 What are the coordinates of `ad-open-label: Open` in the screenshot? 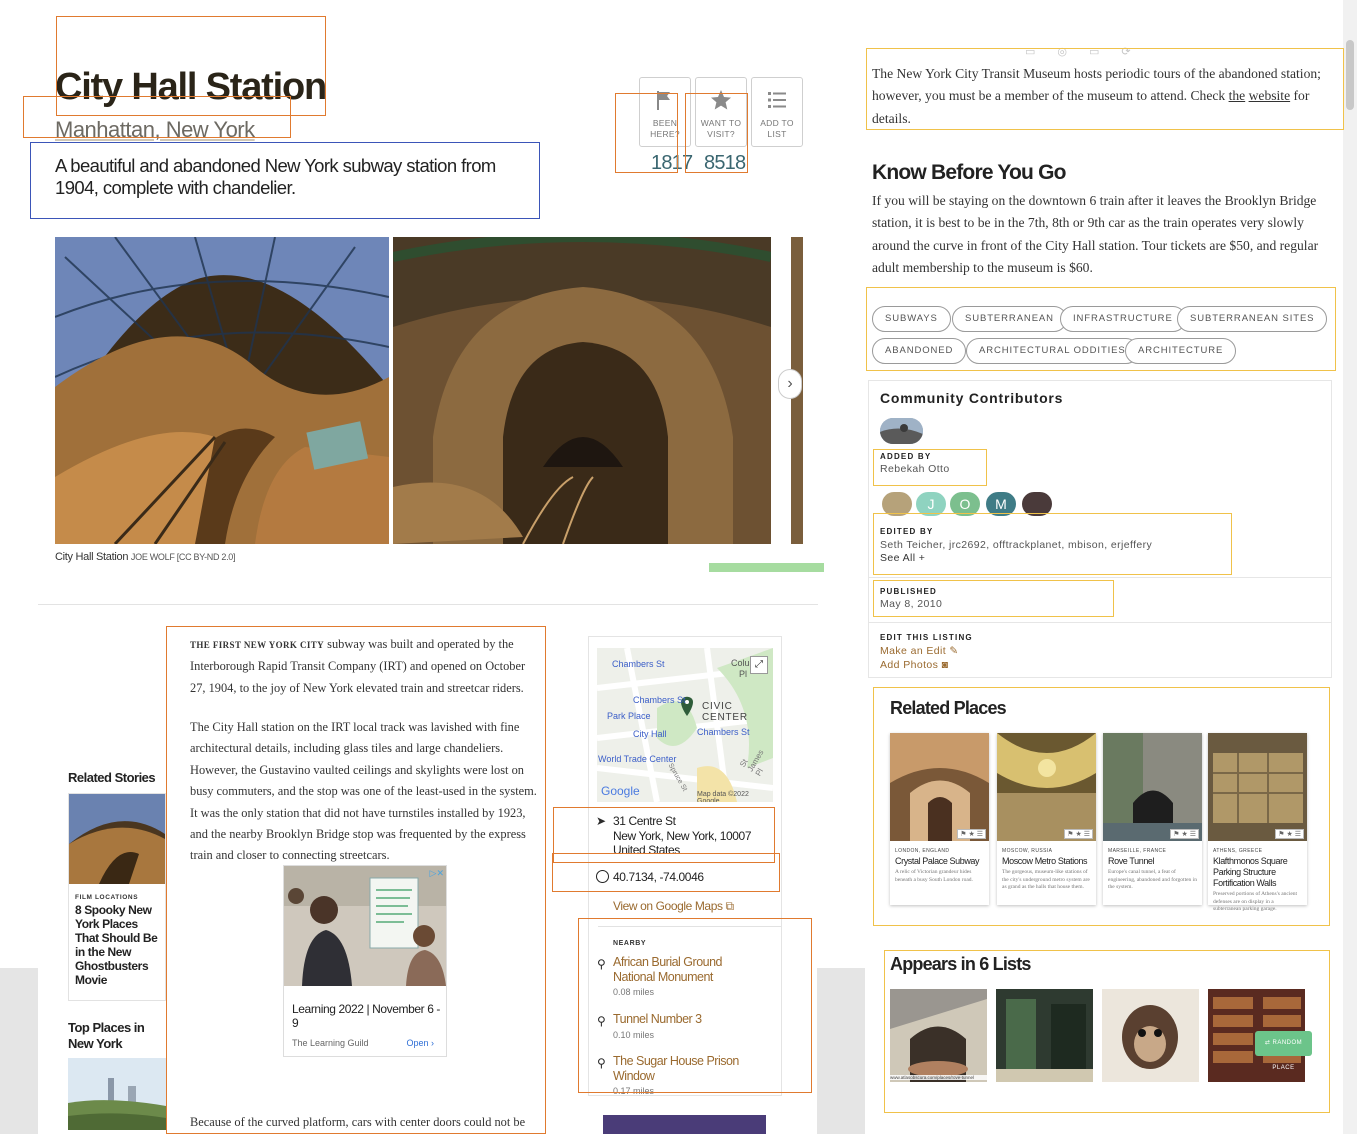 It's located at (417, 1043).